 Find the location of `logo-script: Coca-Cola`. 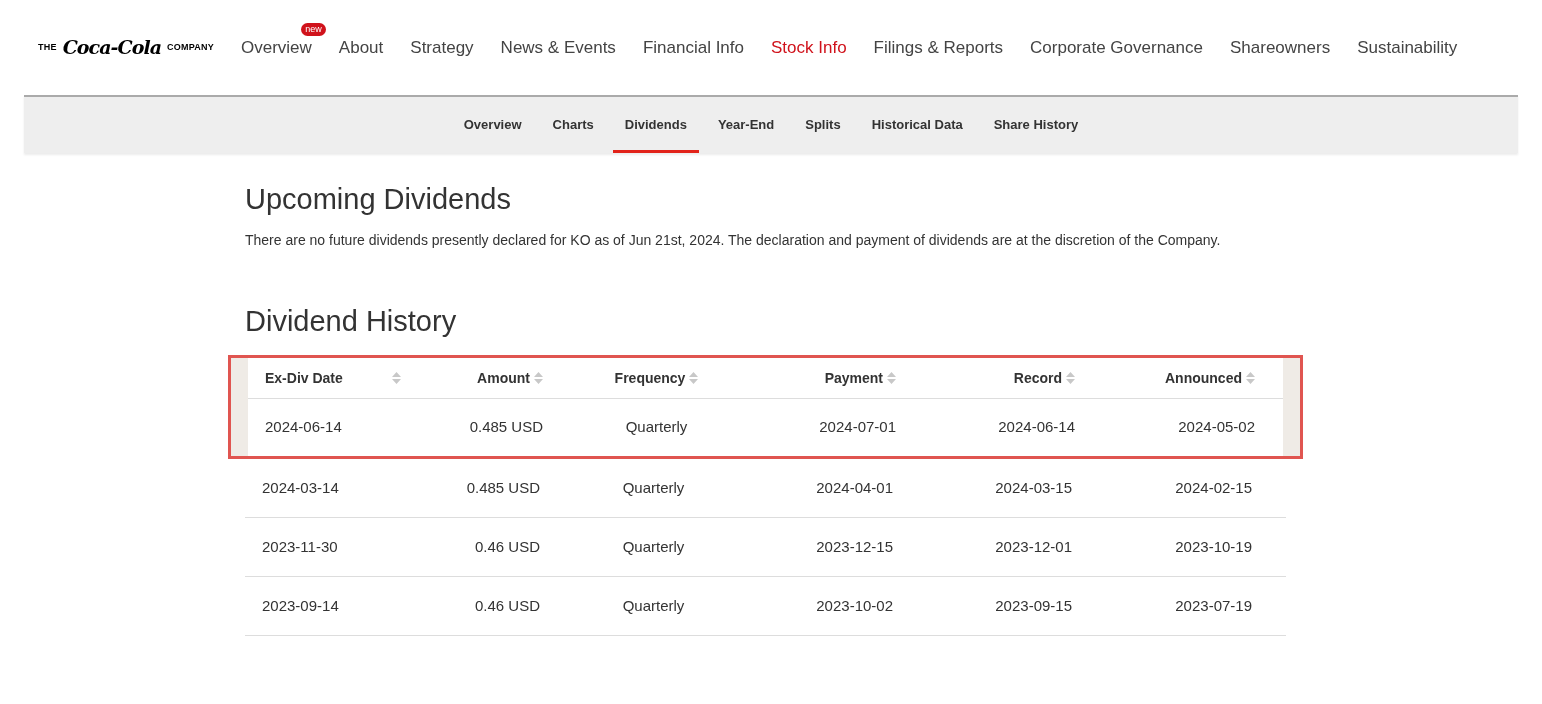

logo-script: Coca-Cola is located at coordinates (112, 48).